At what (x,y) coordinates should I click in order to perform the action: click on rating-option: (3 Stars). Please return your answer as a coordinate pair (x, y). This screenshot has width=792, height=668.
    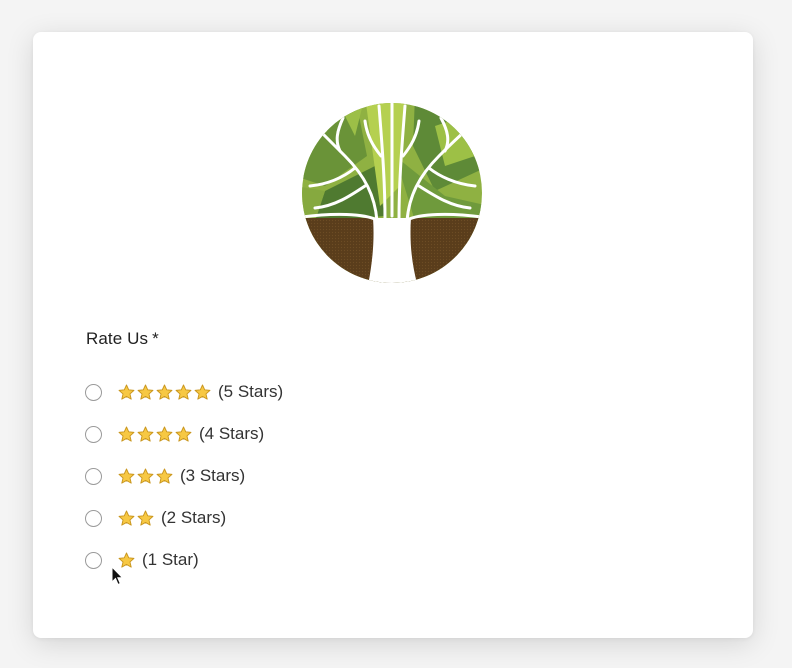
    Looking at the image, I should click on (184, 476).